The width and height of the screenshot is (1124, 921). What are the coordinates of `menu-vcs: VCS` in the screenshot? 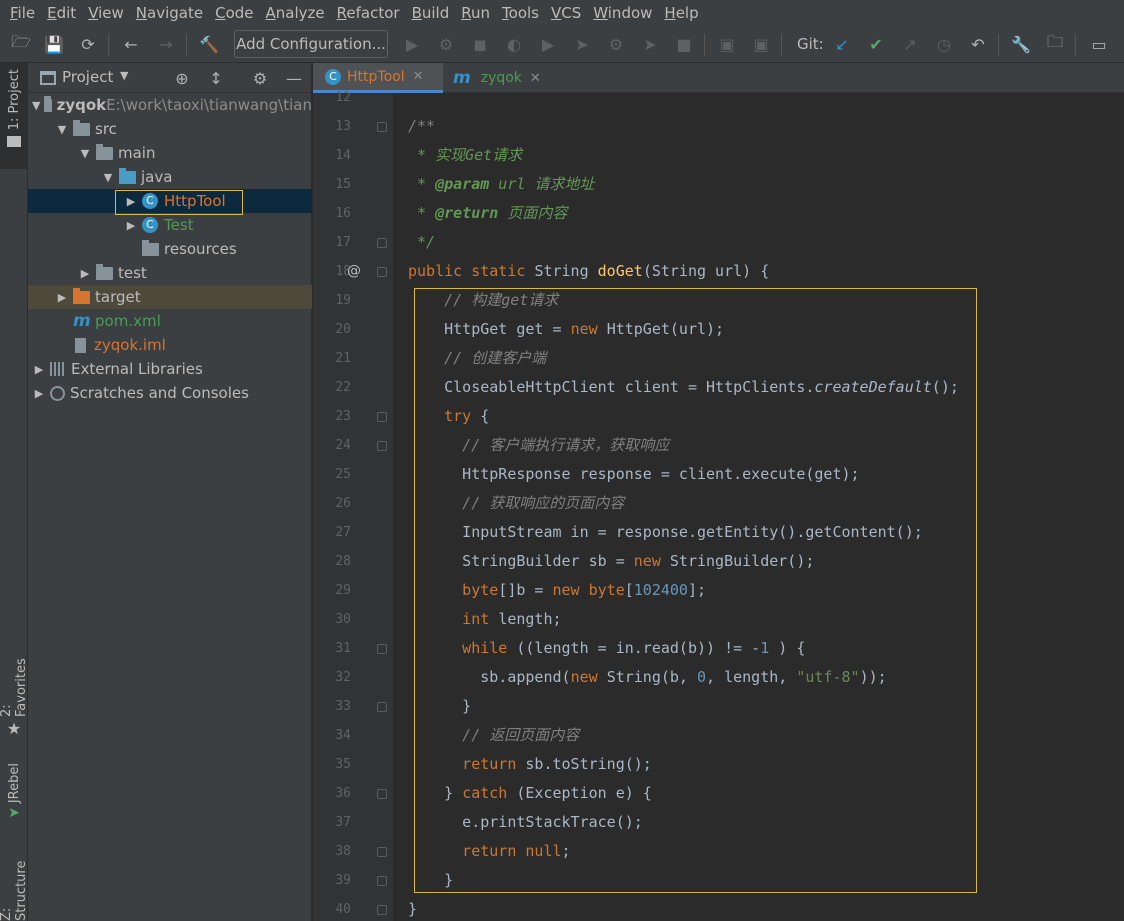 It's located at (566, 13).